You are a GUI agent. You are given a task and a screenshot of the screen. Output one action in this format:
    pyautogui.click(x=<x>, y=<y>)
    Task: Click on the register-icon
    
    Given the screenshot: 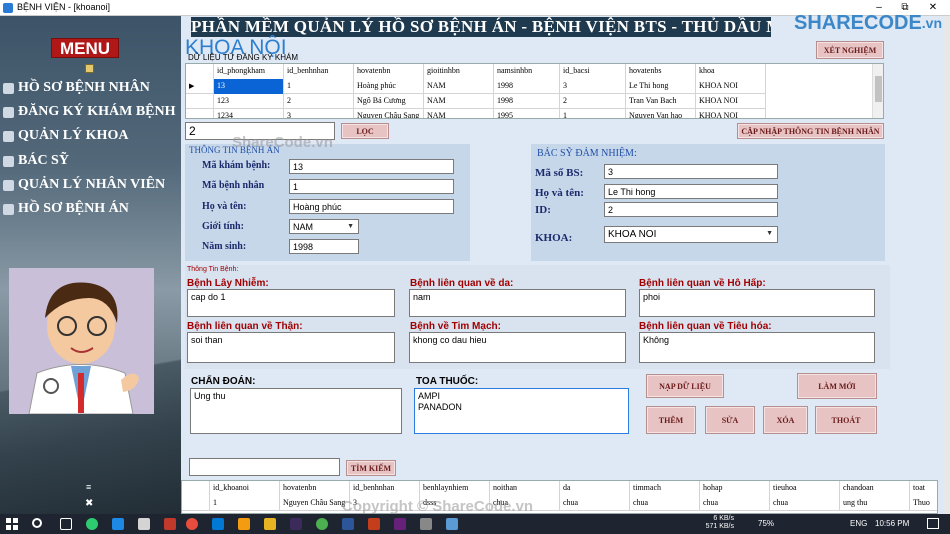 What is the action you would take?
    pyautogui.click(x=8, y=112)
    